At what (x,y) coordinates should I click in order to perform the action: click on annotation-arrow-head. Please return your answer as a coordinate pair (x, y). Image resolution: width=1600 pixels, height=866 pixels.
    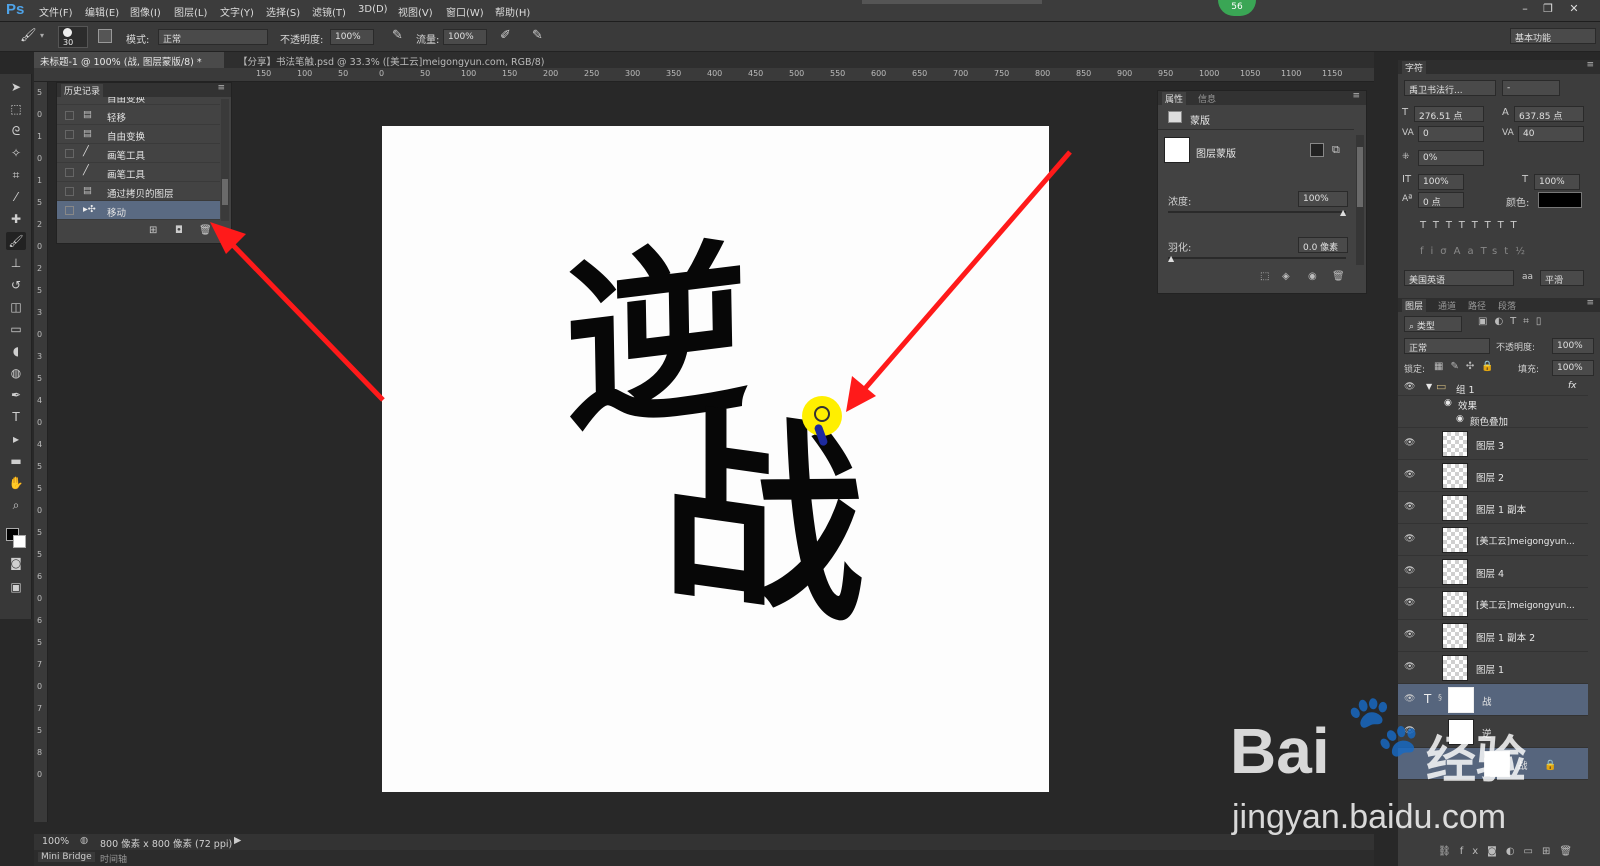
    Looking at the image, I should click on (228, 238).